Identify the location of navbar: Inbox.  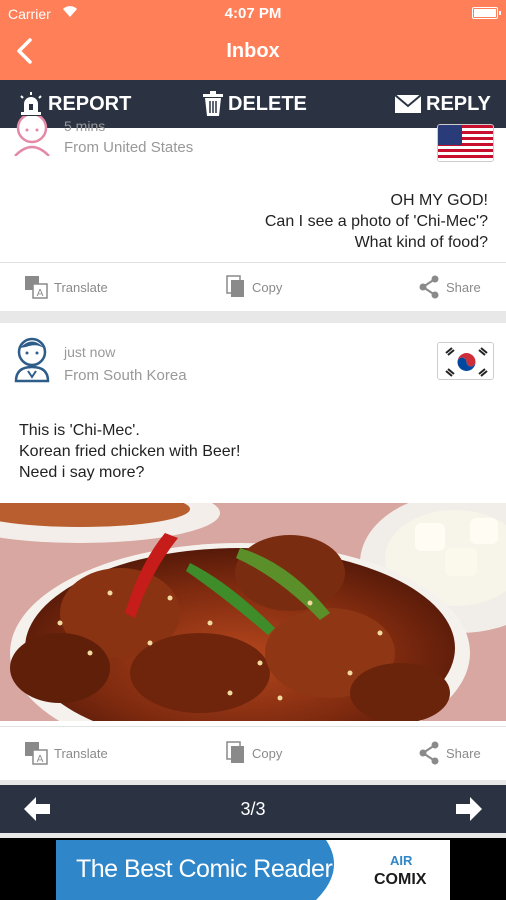
(253, 54).